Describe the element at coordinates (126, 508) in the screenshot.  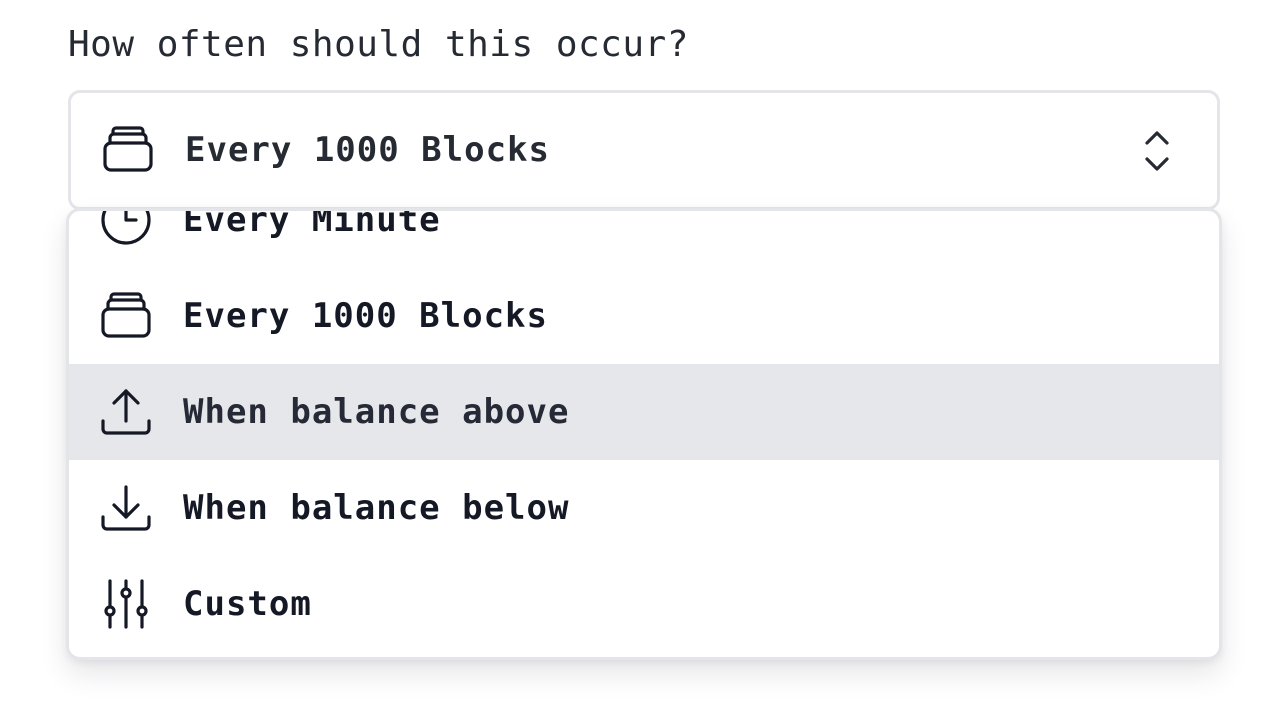
I see `download-arrow-icon` at that location.